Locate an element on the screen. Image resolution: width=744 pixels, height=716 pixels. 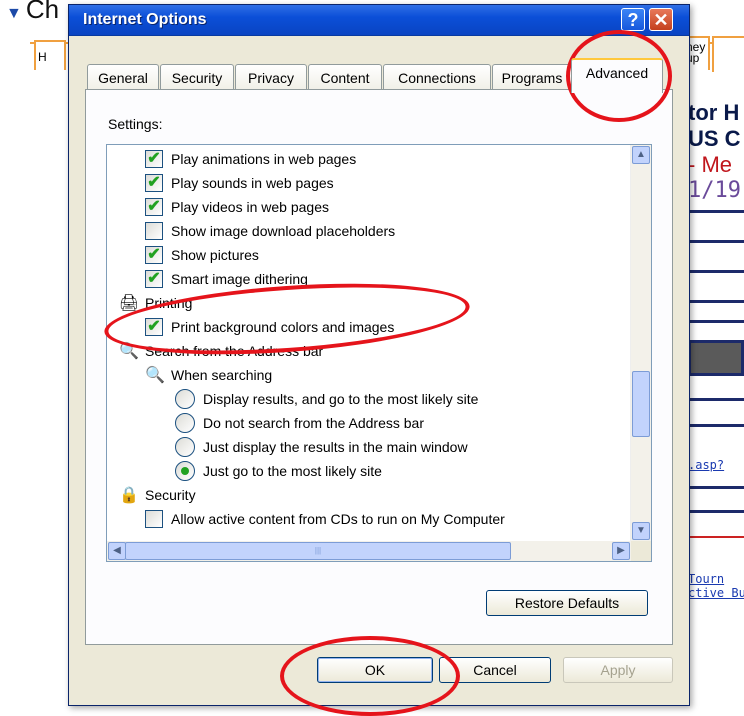
scroll-up-icon: ▲ is located at coordinates (641, 155).